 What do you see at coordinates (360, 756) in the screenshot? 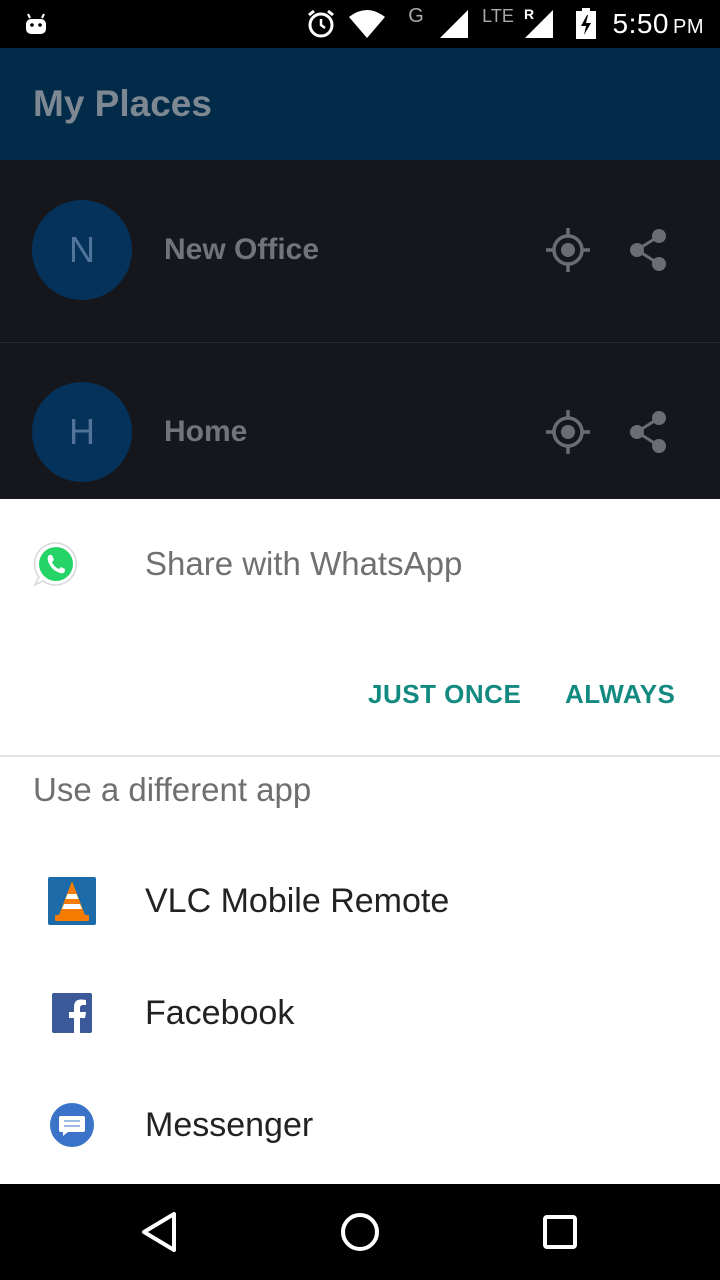
I see `divider` at bounding box center [360, 756].